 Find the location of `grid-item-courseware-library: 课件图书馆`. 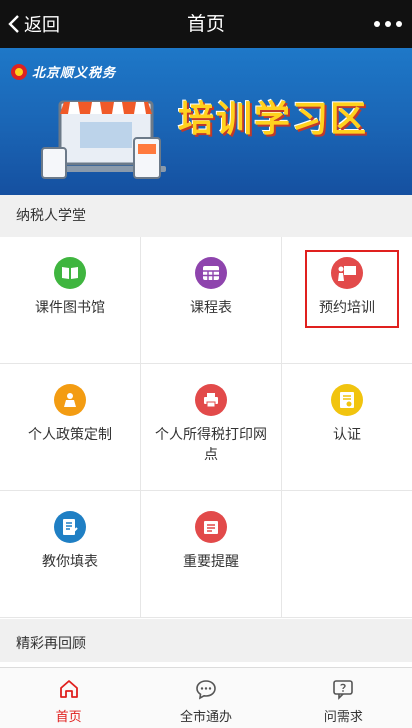

grid-item-courseware-library: 课件图书馆 is located at coordinates (70, 300).